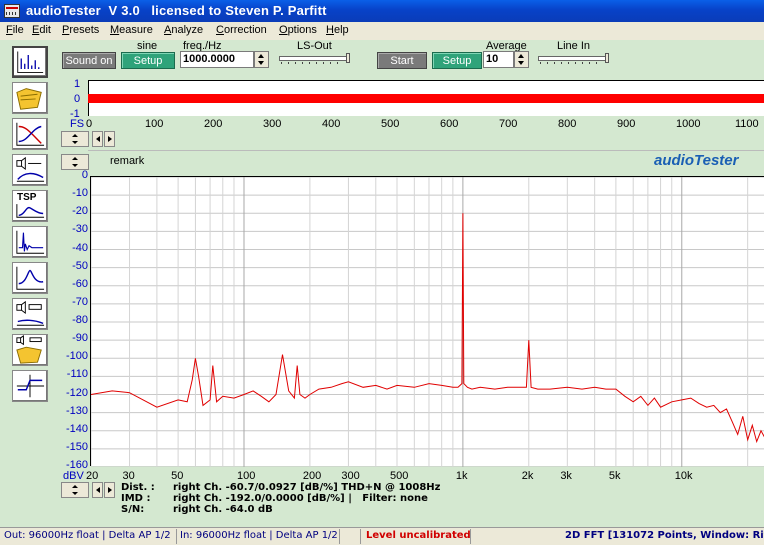 The image size is (764, 545). Describe the element at coordinates (461, 476) in the screenshot. I see `x-tick-label: 1k` at that location.